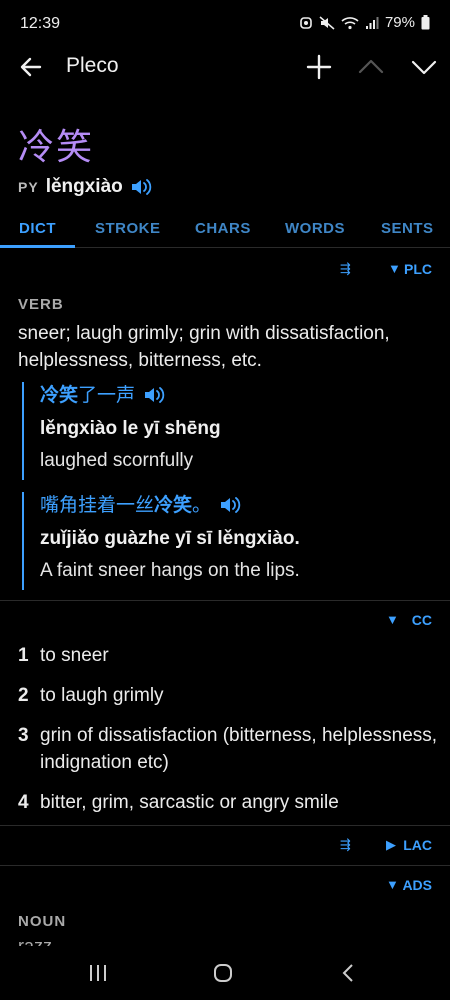 The image size is (450, 1000). I want to click on active-tab-indicator, so click(37, 246).